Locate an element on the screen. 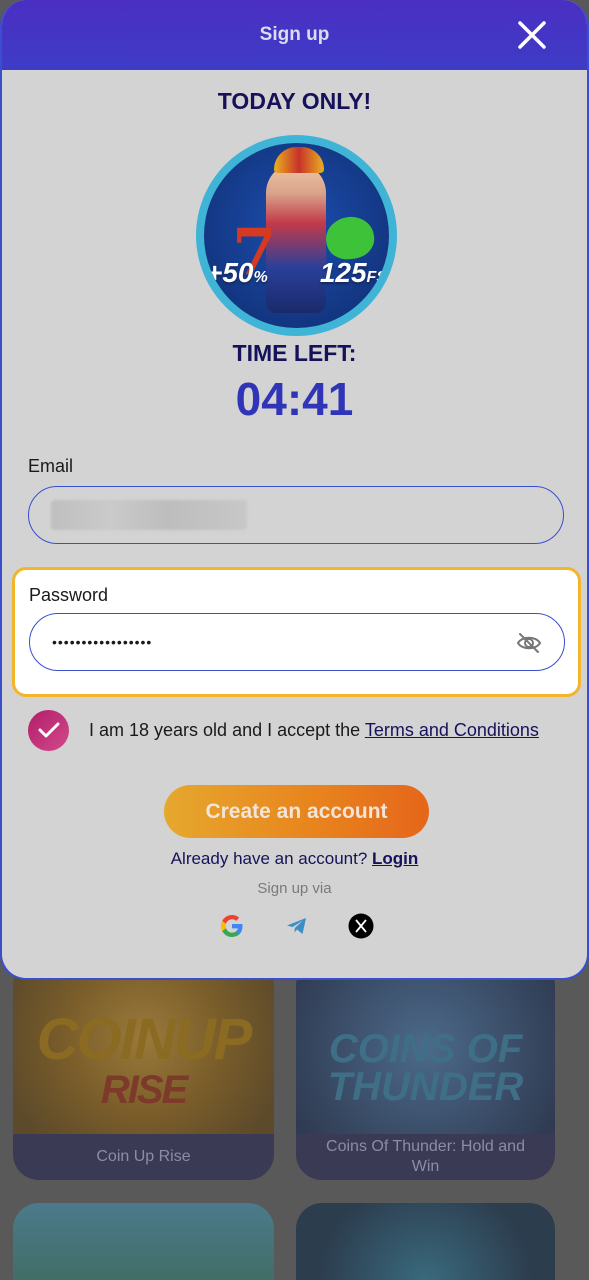 The image size is (589, 1280). bonus-percent-sign: % is located at coordinates (260, 277).